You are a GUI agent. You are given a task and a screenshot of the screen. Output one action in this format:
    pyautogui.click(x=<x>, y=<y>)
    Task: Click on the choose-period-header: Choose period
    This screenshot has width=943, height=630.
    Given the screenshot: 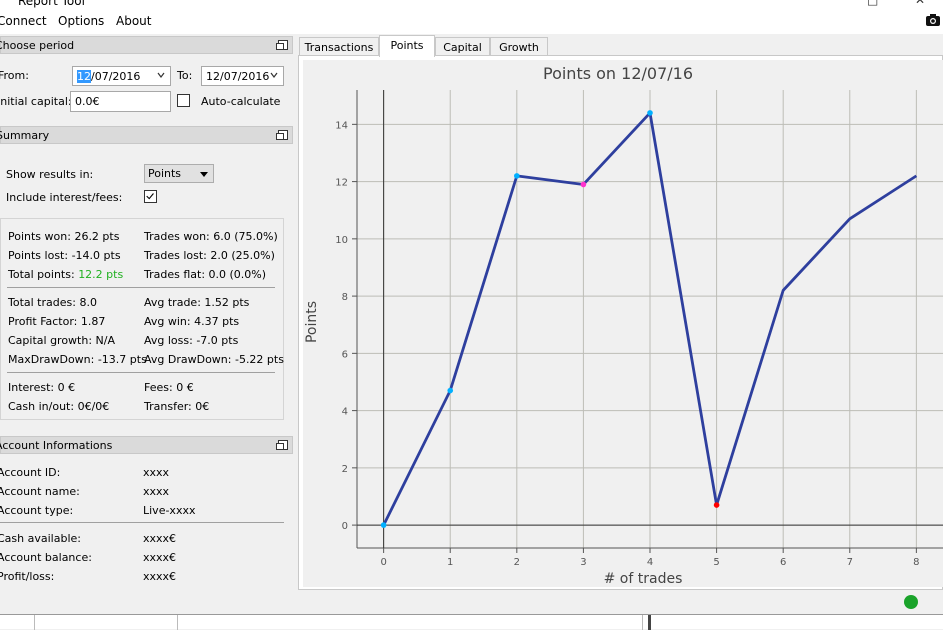 What is the action you would take?
    pyautogui.click(x=146, y=45)
    